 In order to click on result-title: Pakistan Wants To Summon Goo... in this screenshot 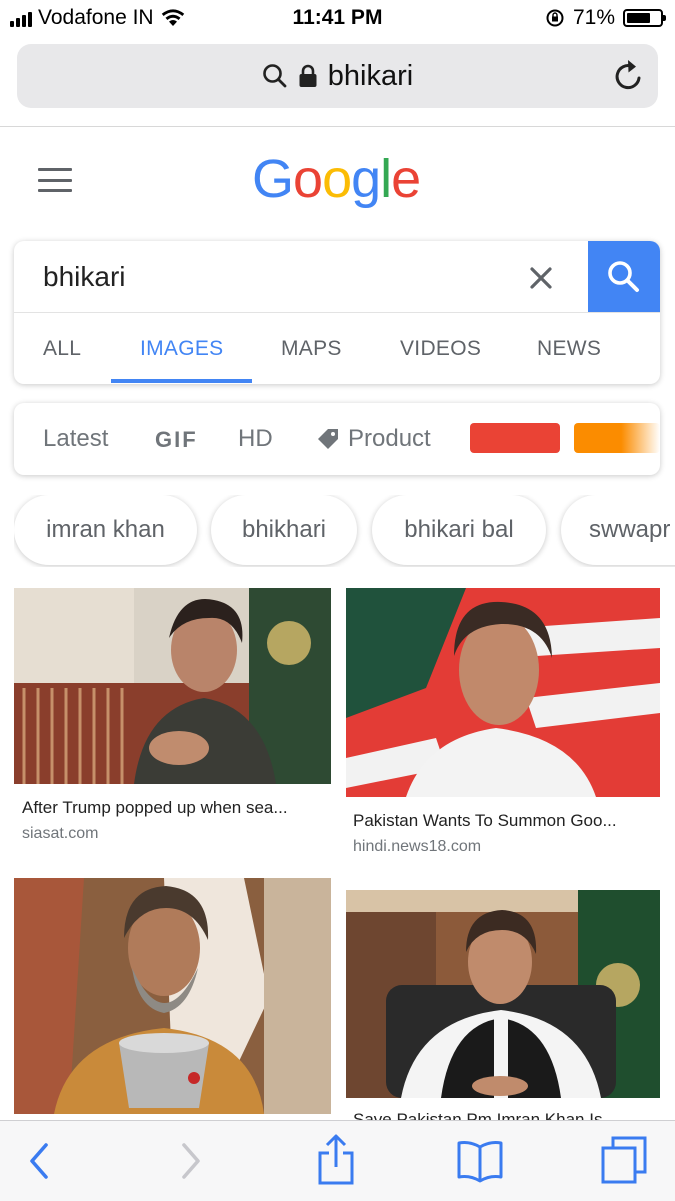, I will do `click(485, 821)`.